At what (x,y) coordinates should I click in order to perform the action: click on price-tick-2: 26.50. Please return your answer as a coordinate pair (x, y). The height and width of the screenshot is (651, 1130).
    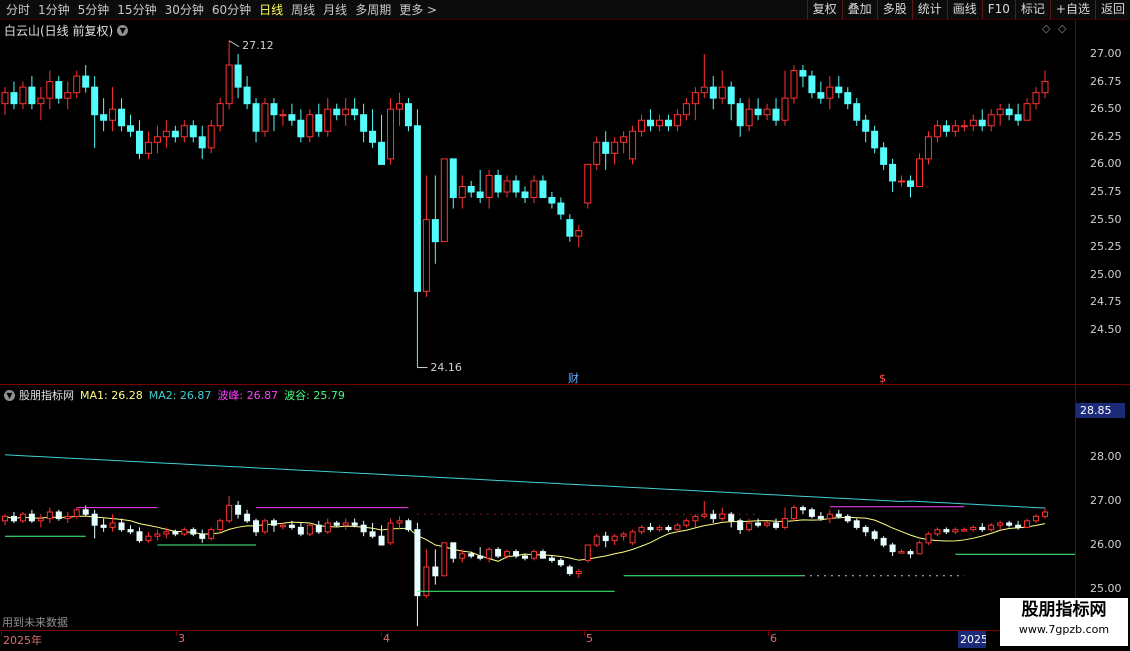
    Looking at the image, I should click on (1106, 109).